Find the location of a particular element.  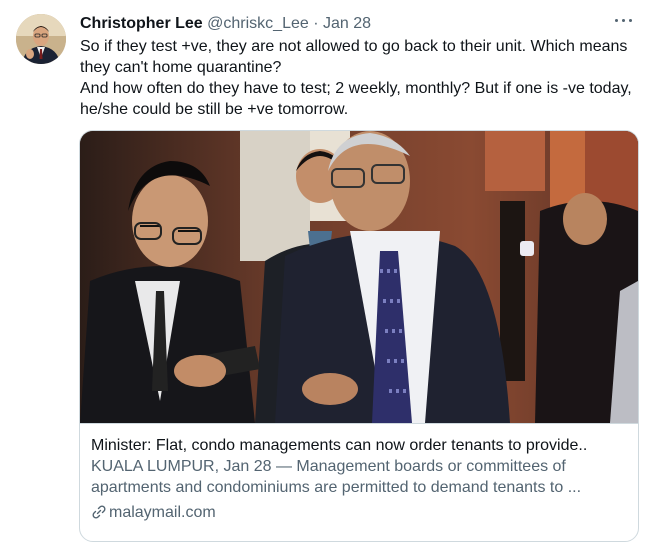

card-domain: malaymail.com is located at coordinates (153, 514).